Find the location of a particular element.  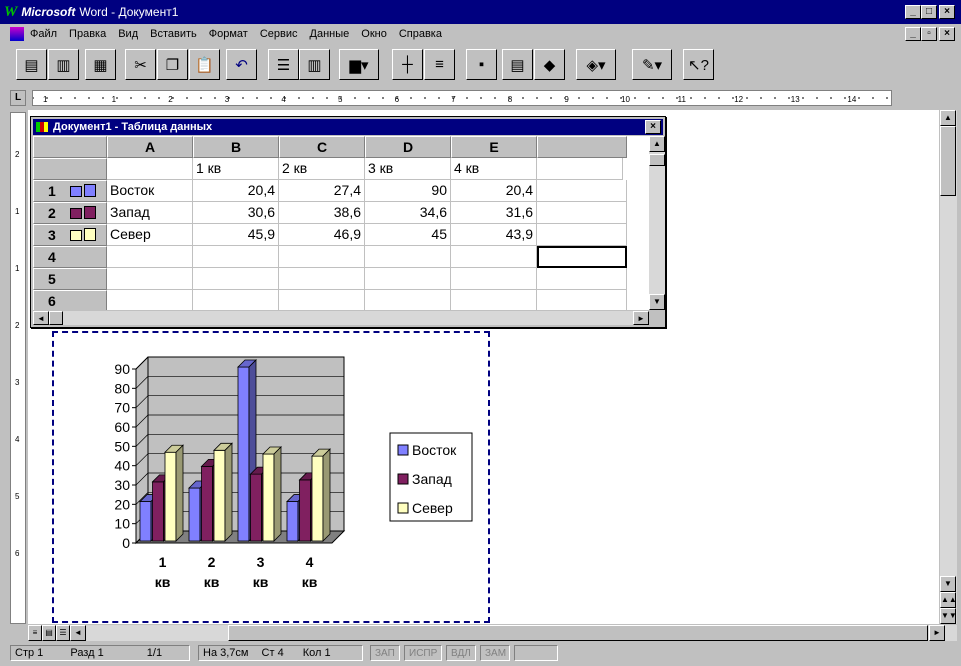

scroll-left-icon: ◄ is located at coordinates (78, 633).